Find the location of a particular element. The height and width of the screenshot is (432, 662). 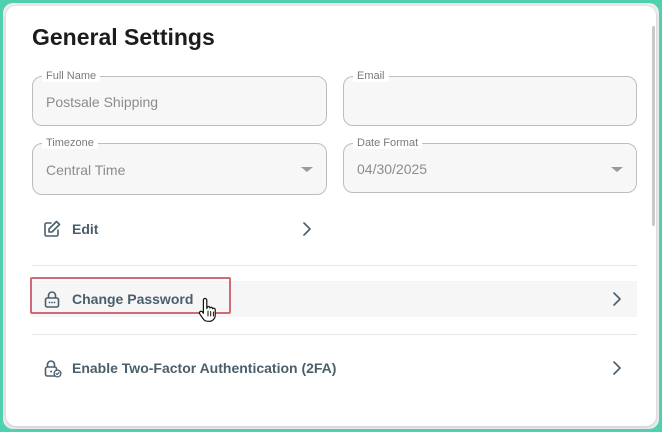

edit-label: Edit is located at coordinates (85, 229).